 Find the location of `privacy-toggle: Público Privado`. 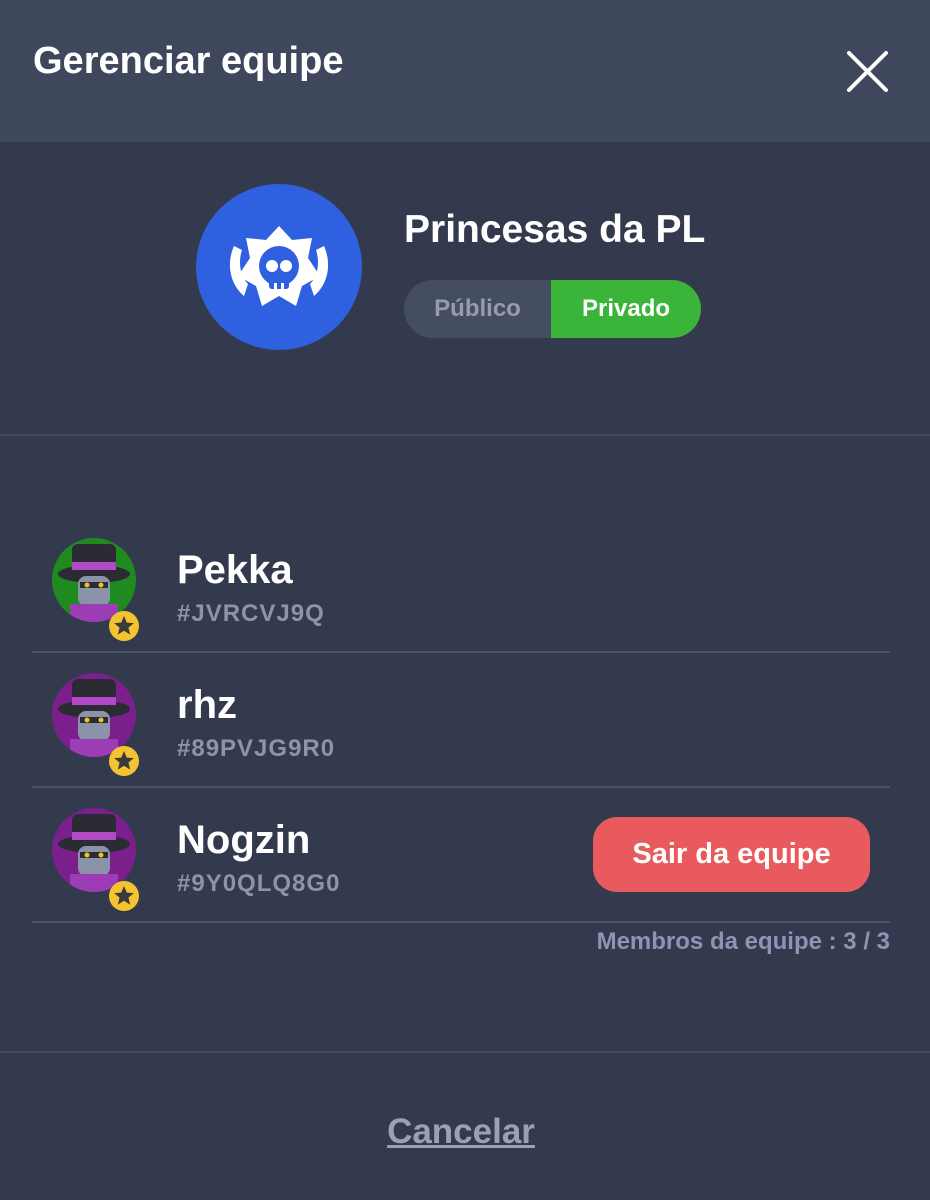

privacy-toggle: Público Privado is located at coordinates (552, 309).